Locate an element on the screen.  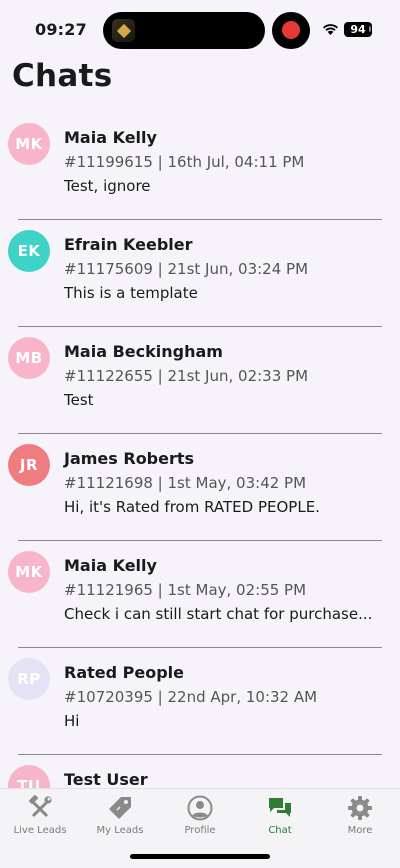
avatar: MB is located at coordinates (29, 358).